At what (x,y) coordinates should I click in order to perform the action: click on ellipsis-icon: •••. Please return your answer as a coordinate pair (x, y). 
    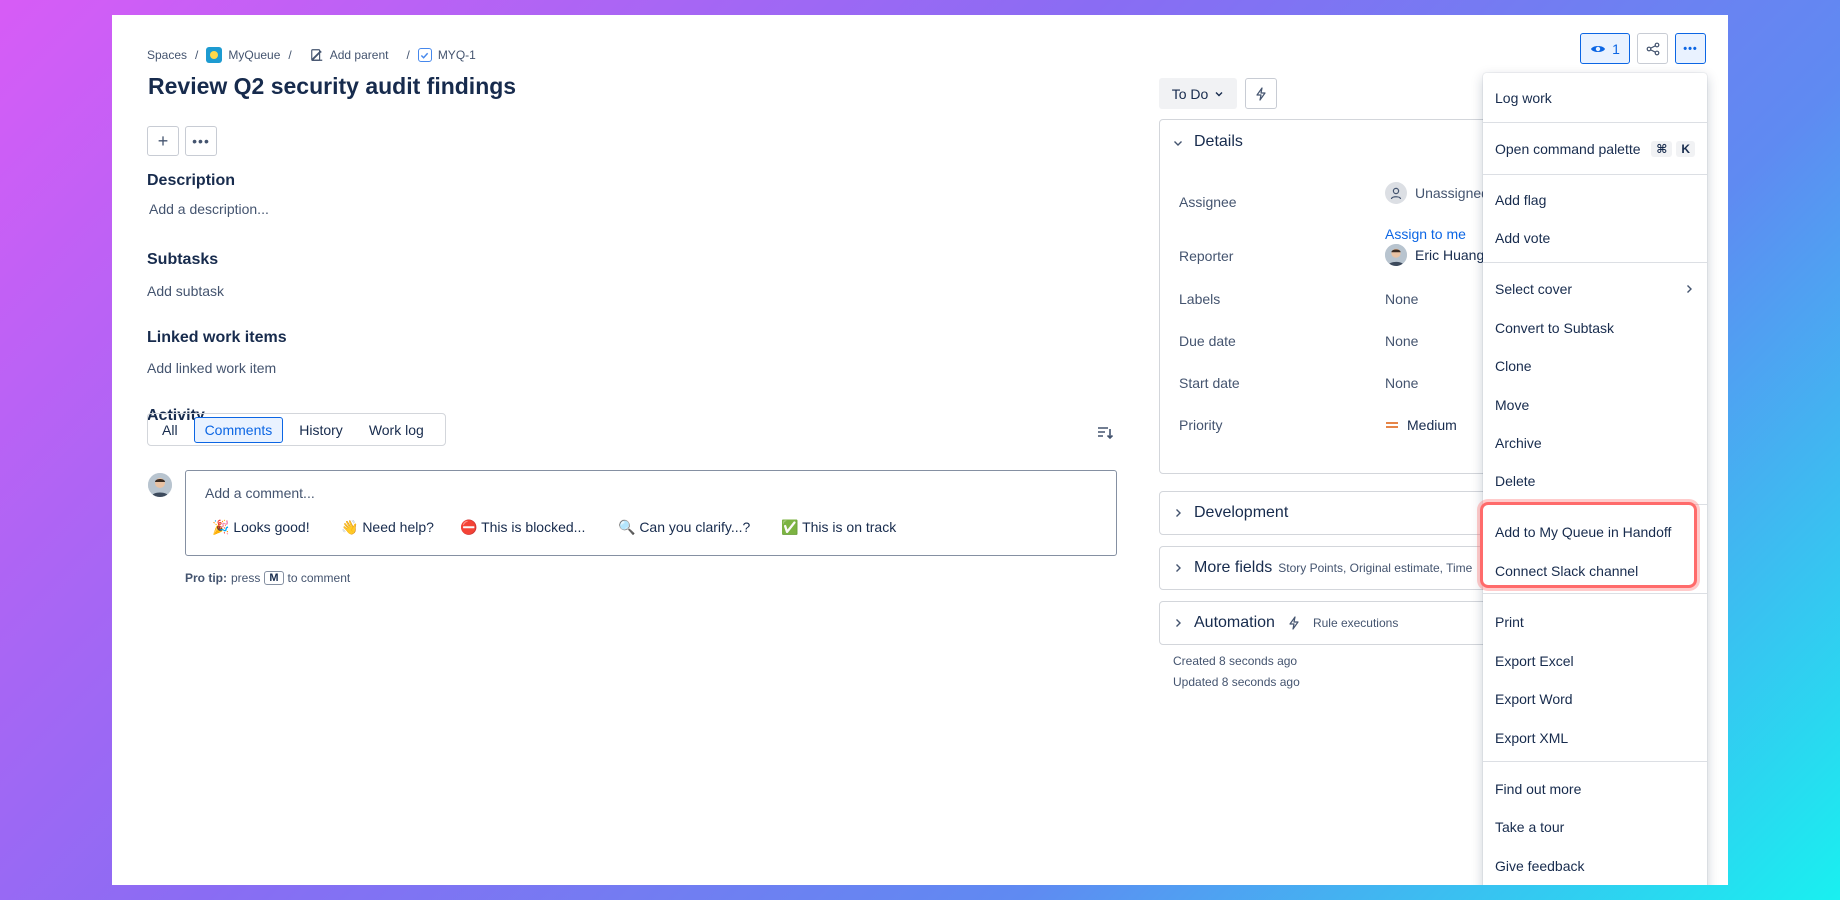
    Looking at the image, I should click on (1690, 48).